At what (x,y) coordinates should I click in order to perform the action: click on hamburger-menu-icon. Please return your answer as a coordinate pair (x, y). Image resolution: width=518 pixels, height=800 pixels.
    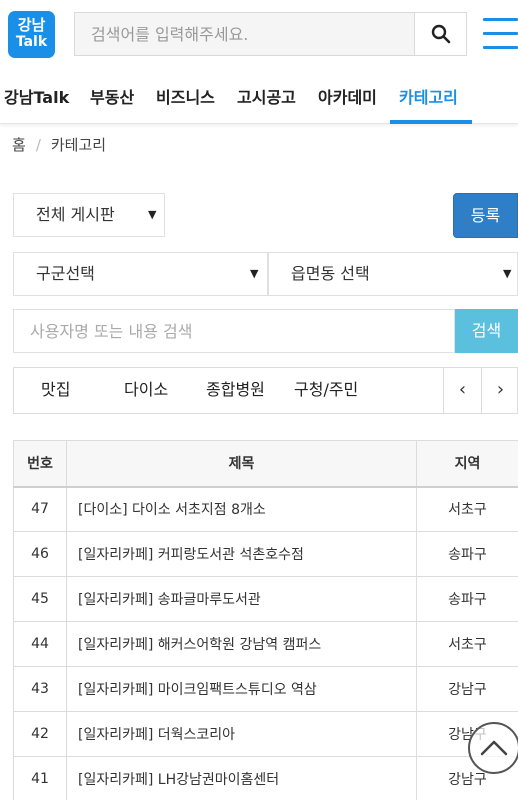
    Looking at the image, I should click on (500, 34).